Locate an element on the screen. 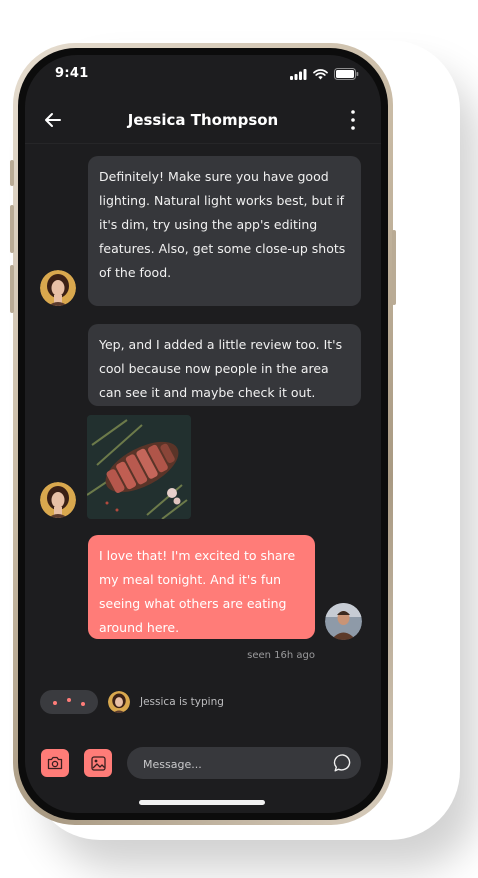 The height and width of the screenshot is (878, 478). signal-icon is located at coordinates (298, 74).